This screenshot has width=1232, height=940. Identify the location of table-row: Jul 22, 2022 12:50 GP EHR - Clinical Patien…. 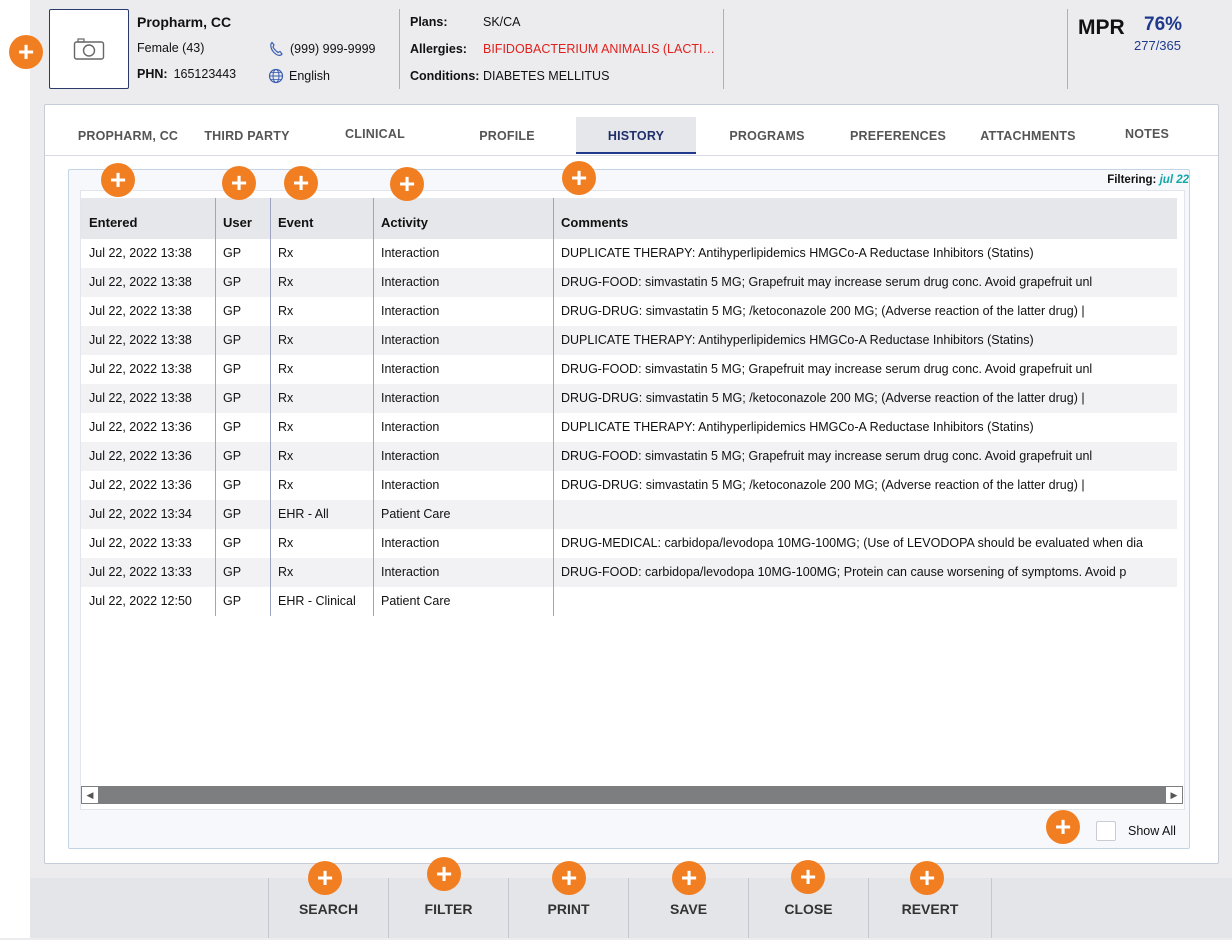
(629, 601).